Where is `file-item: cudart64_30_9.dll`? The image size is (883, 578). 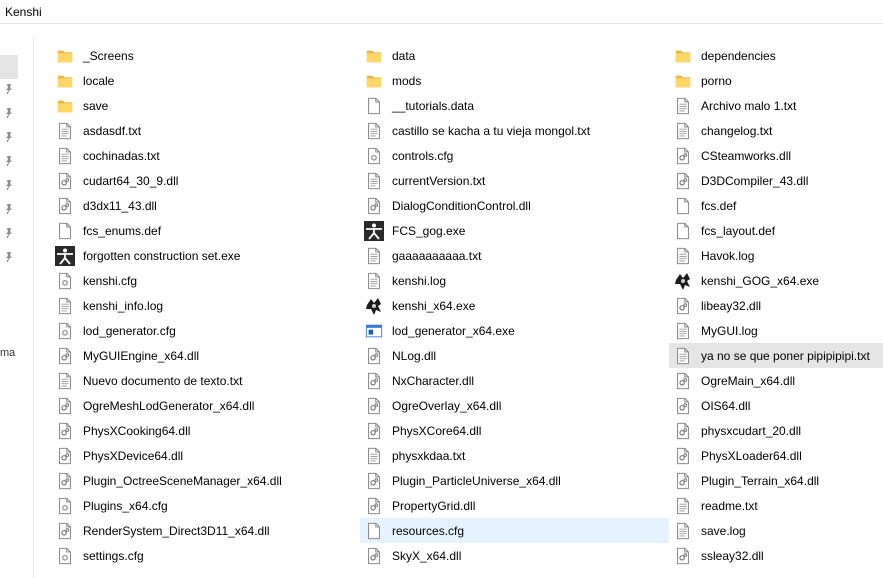 file-item: cudart64_30_9.dll is located at coordinates (205, 180).